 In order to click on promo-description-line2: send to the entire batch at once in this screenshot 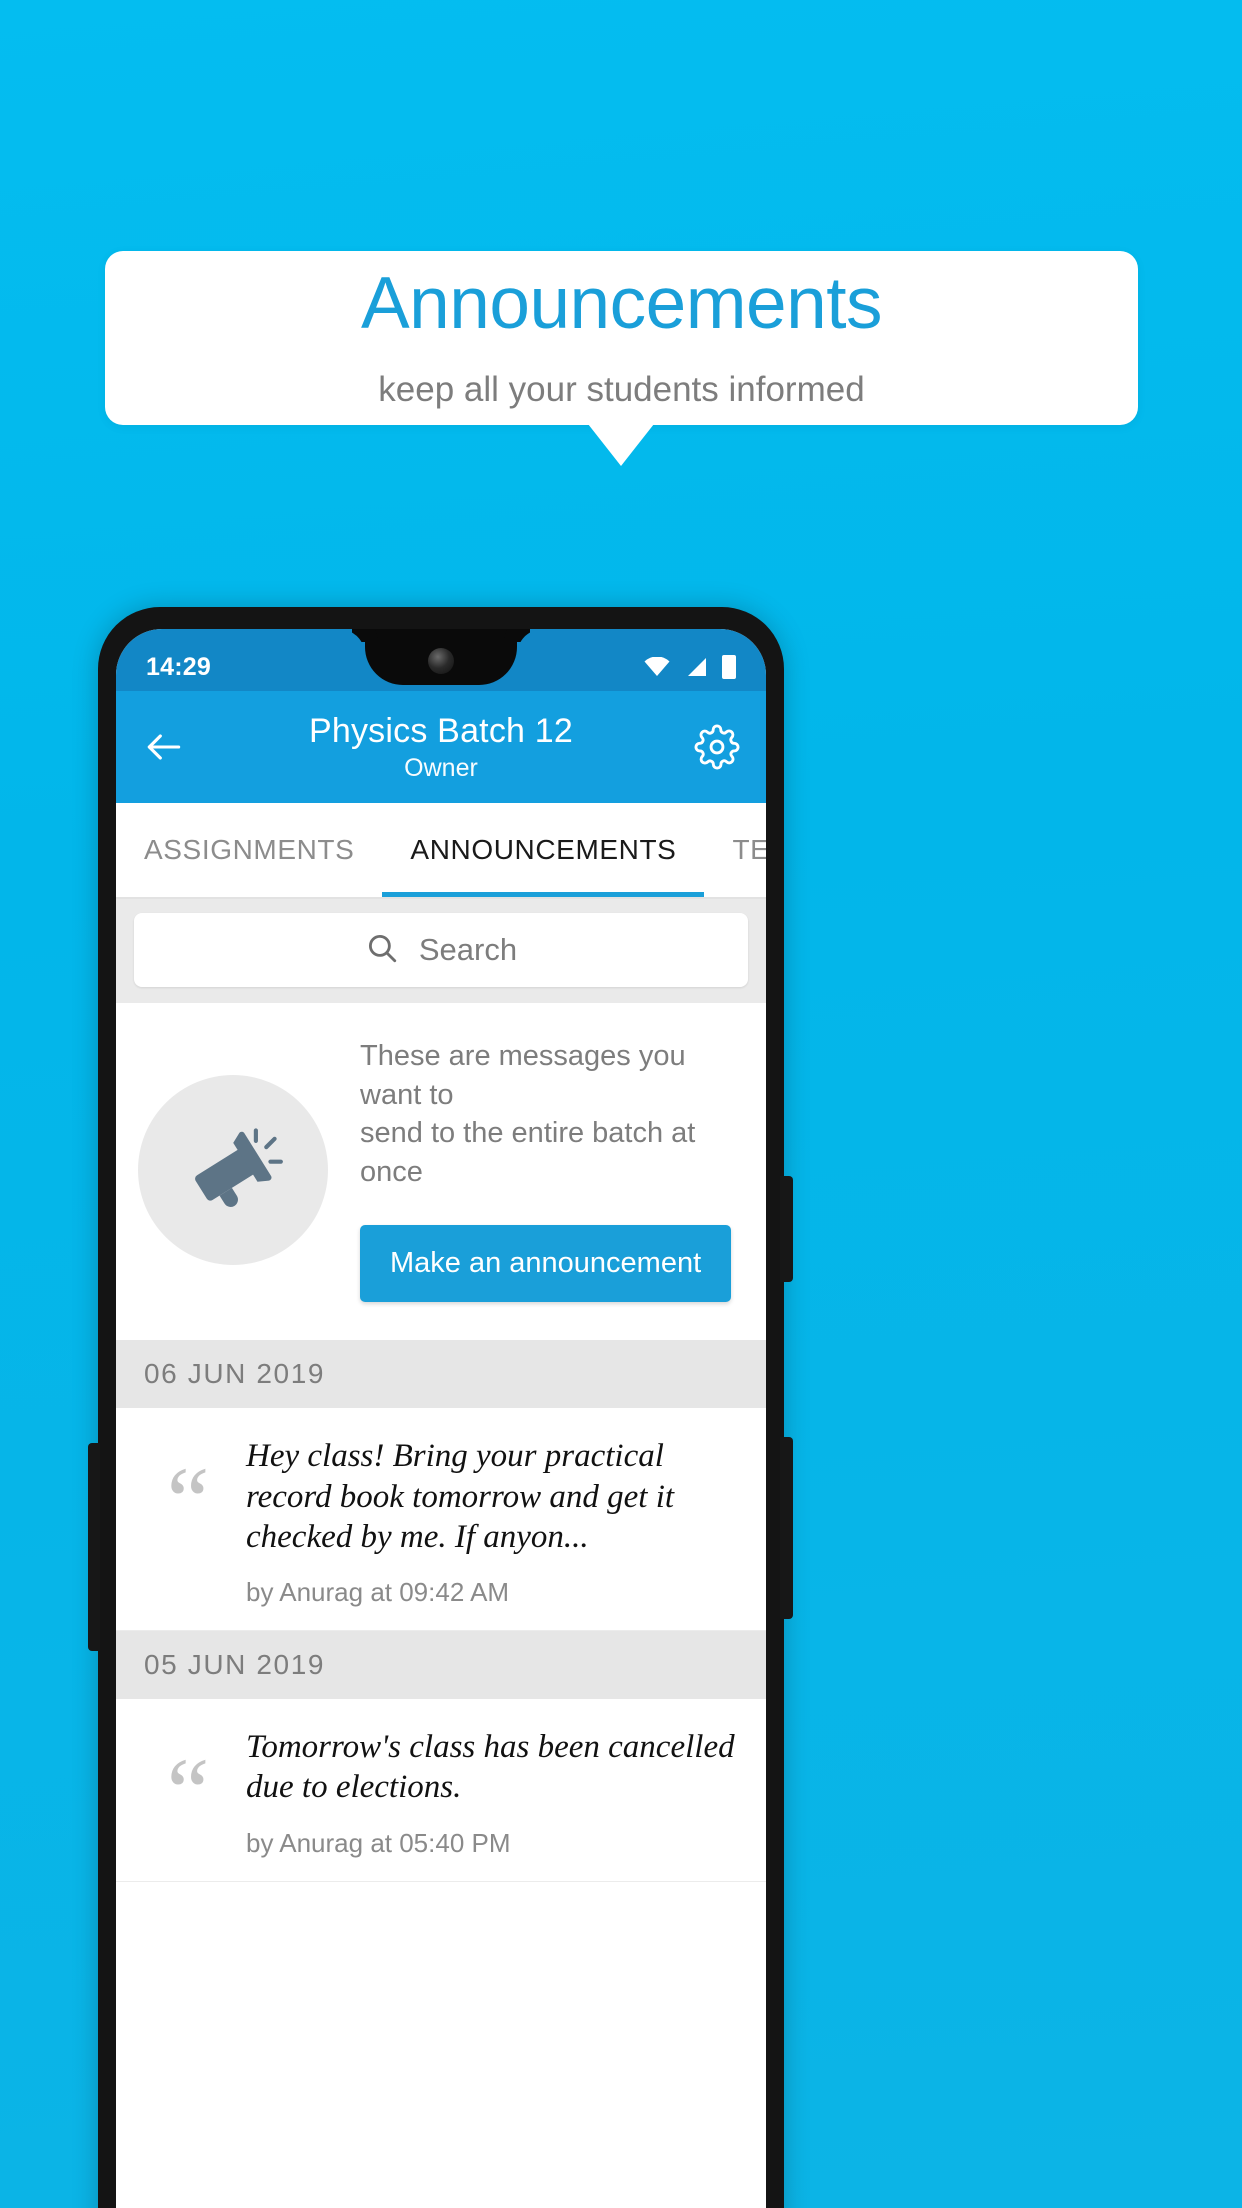, I will do `click(528, 1152)`.